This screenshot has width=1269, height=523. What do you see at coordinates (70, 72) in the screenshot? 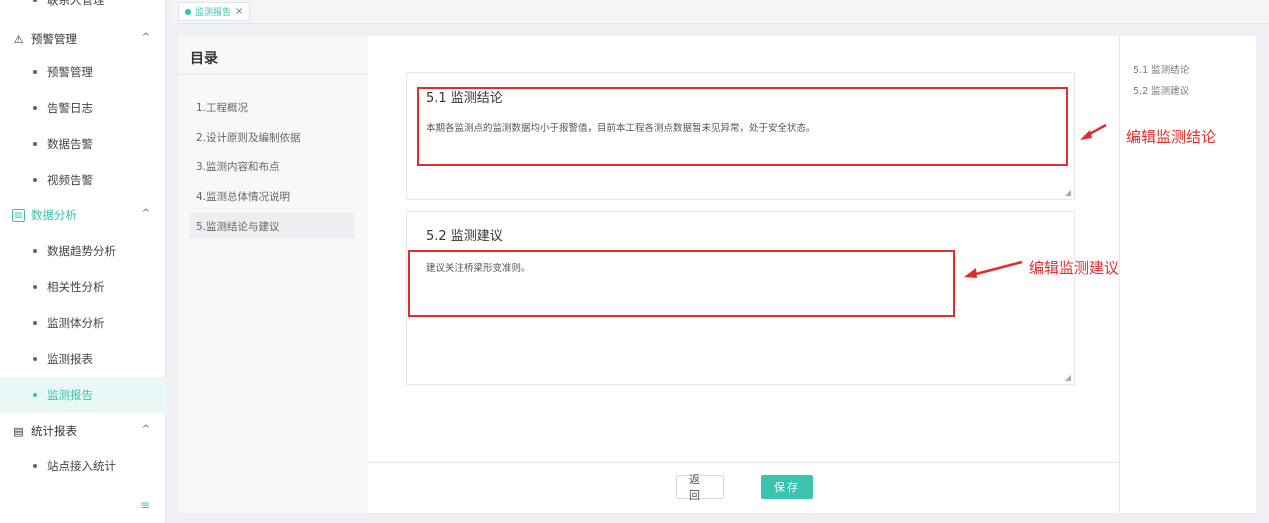
I see `sidebar-item-label: 预警管理` at bounding box center [70, 72].